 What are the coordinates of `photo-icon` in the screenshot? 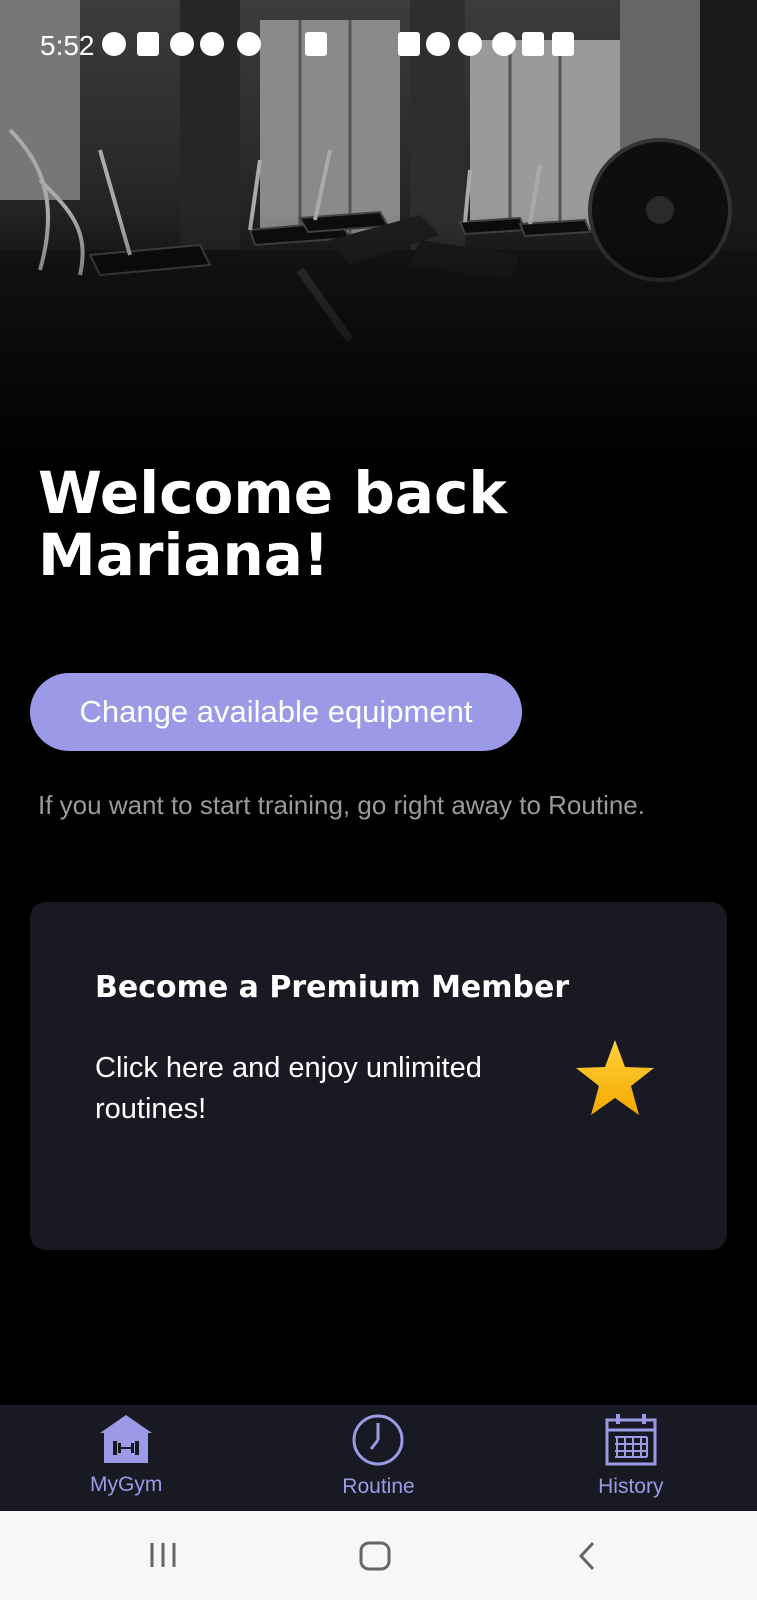 It's located at (316, 44).